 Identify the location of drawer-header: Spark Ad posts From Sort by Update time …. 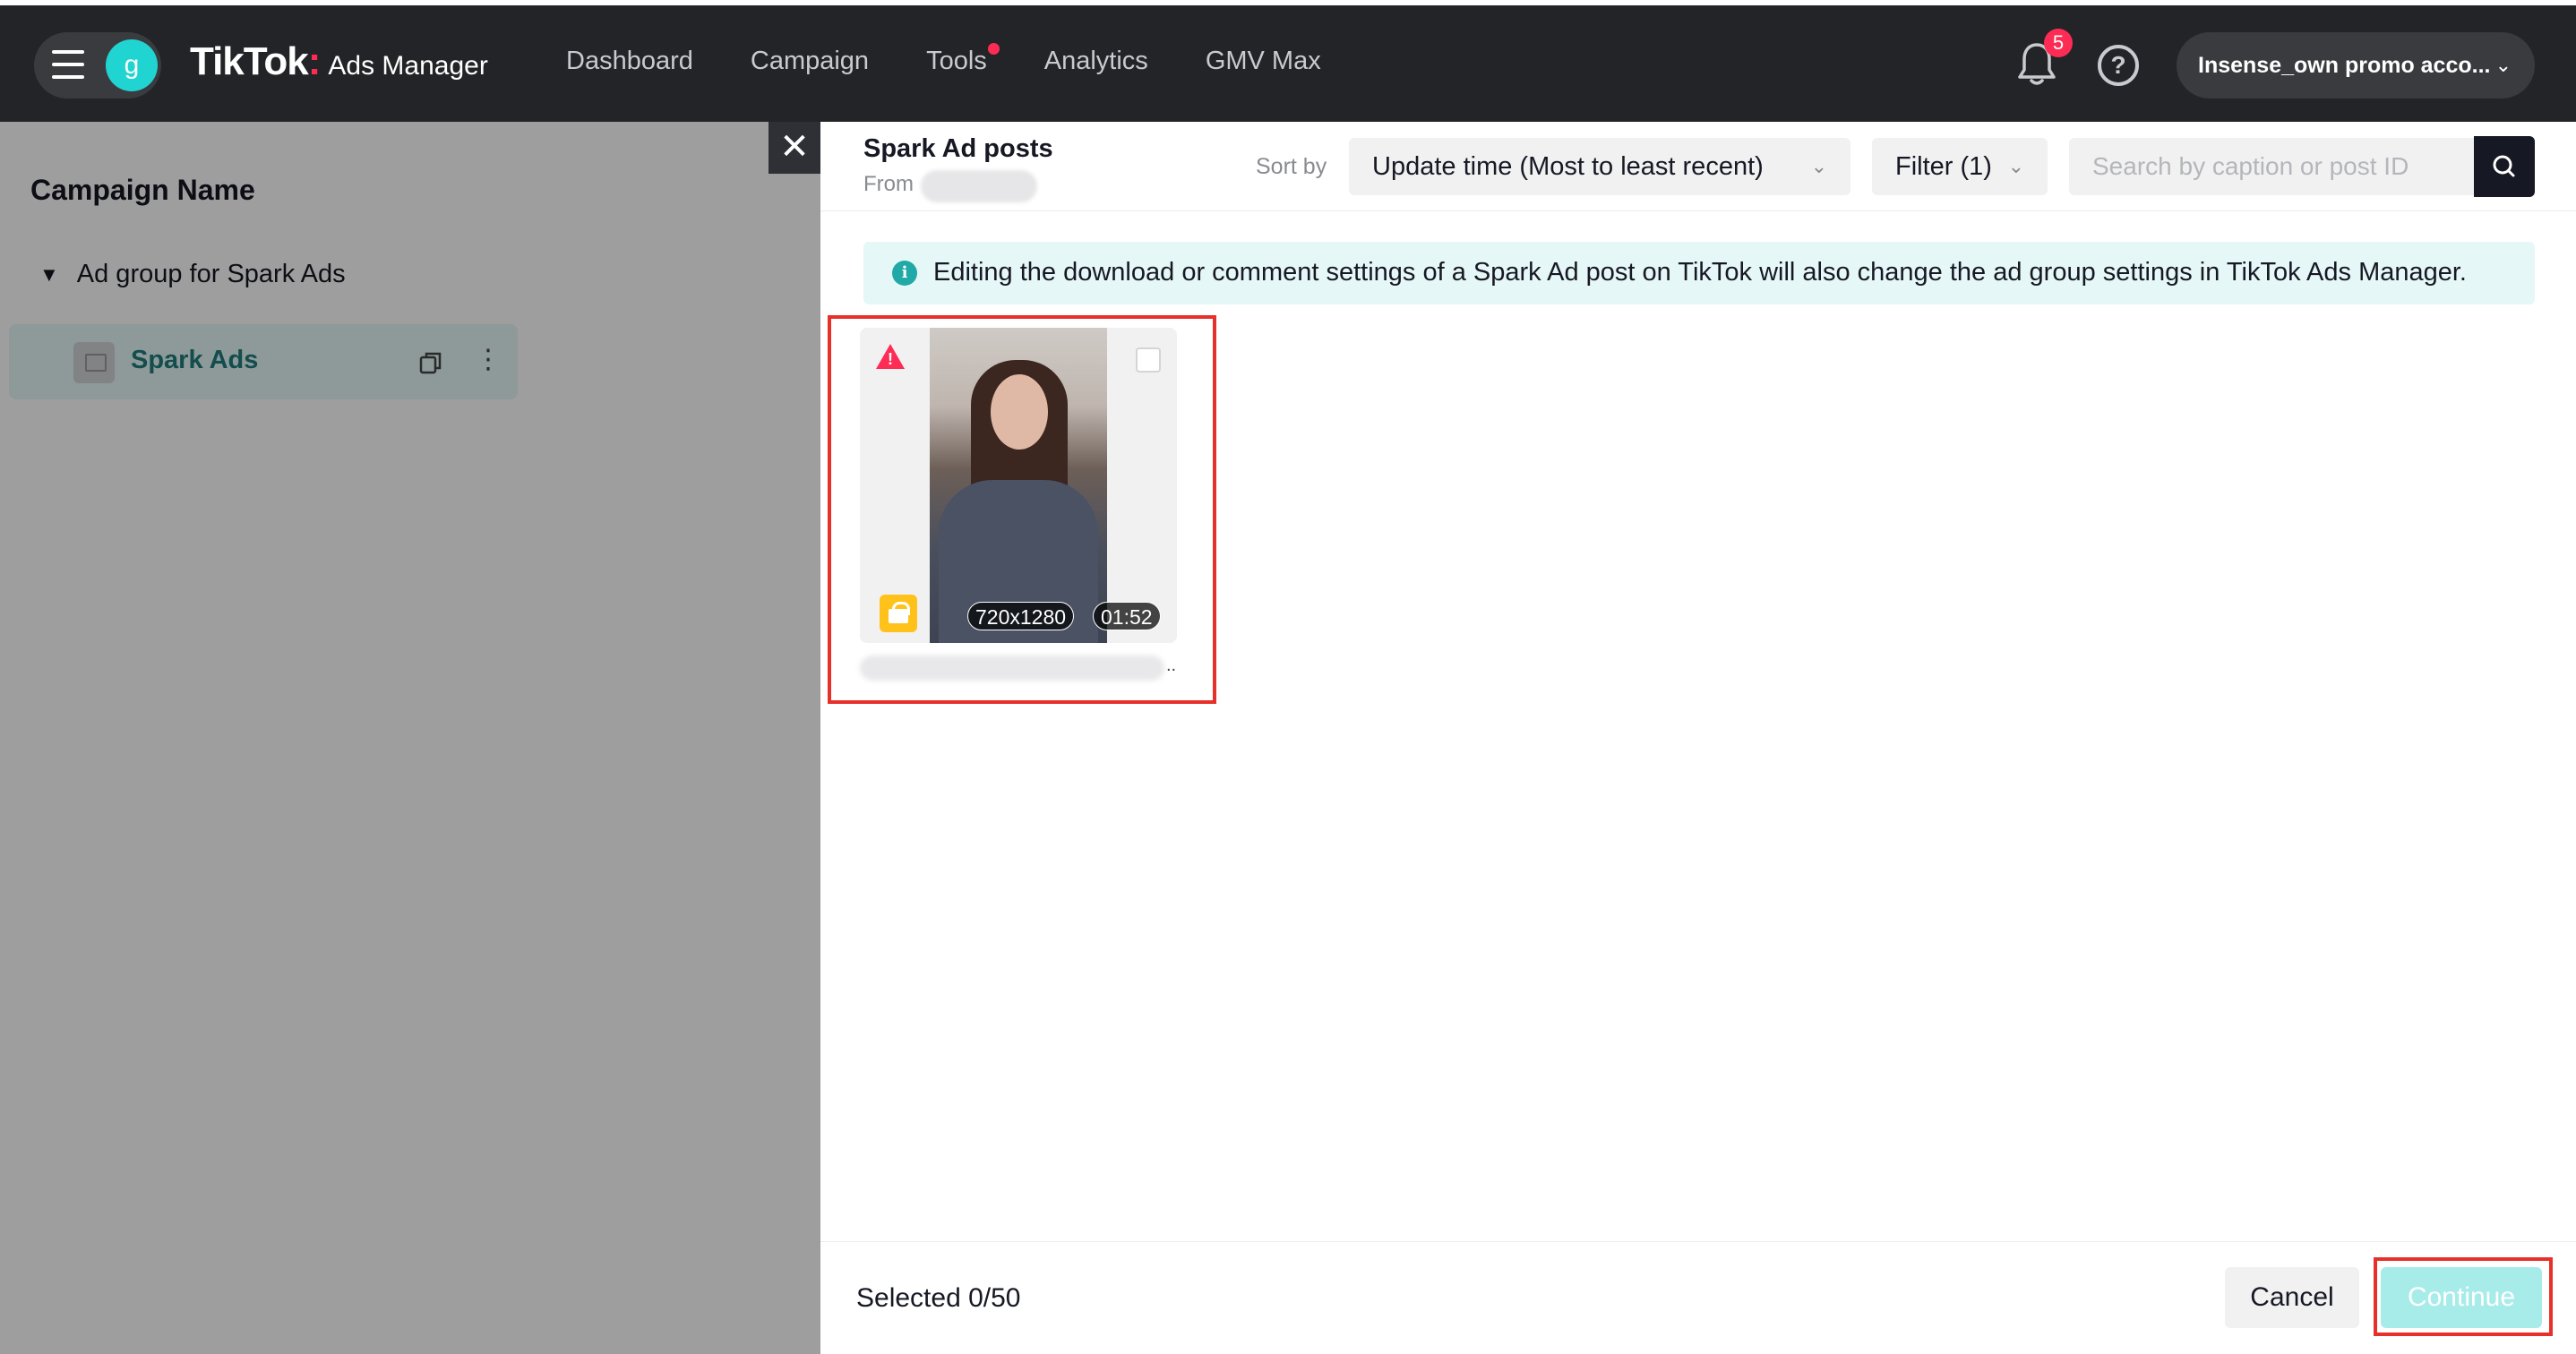
(1698, 166).